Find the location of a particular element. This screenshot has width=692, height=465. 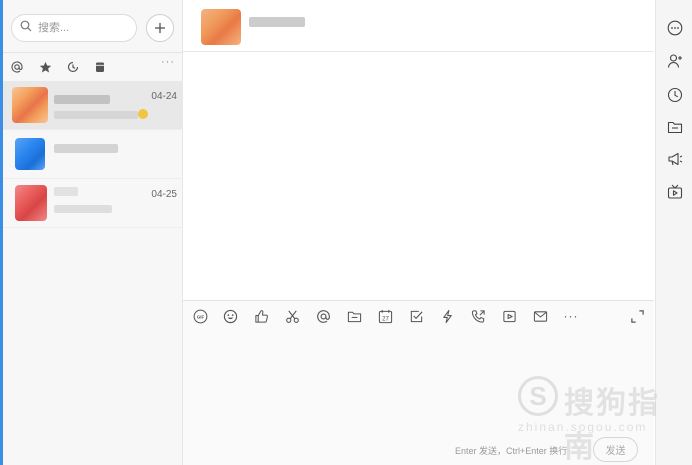

conversation-list: 04-24 04-25 is located at coordinates (93, 154).